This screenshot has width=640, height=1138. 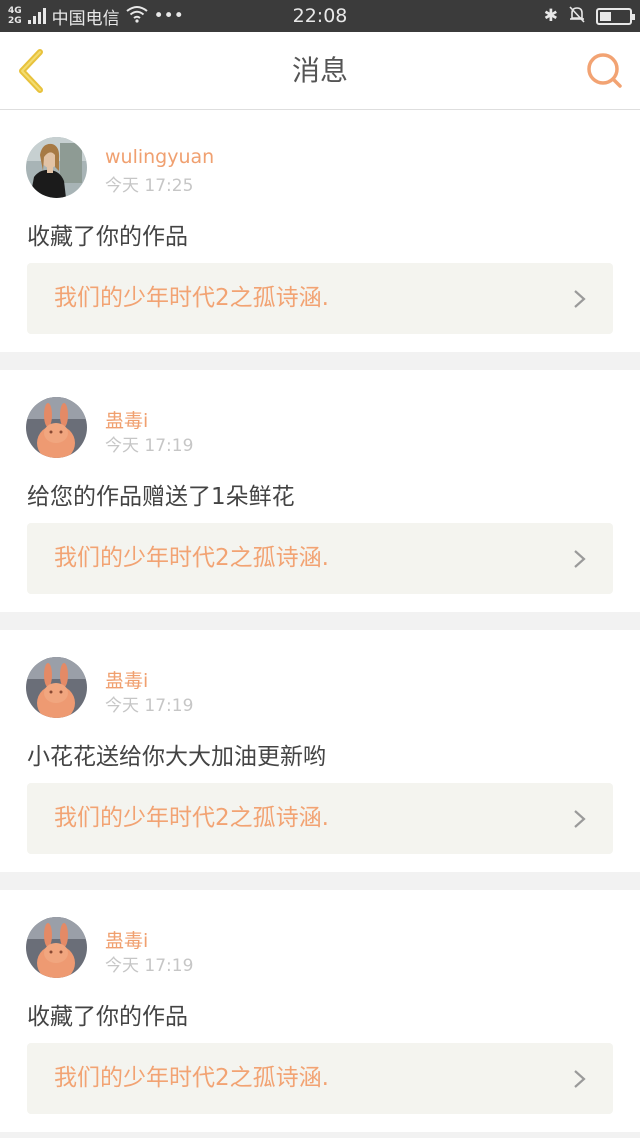 I want to click on bluetooth-icon: ✱, so click(x=550, y=16).